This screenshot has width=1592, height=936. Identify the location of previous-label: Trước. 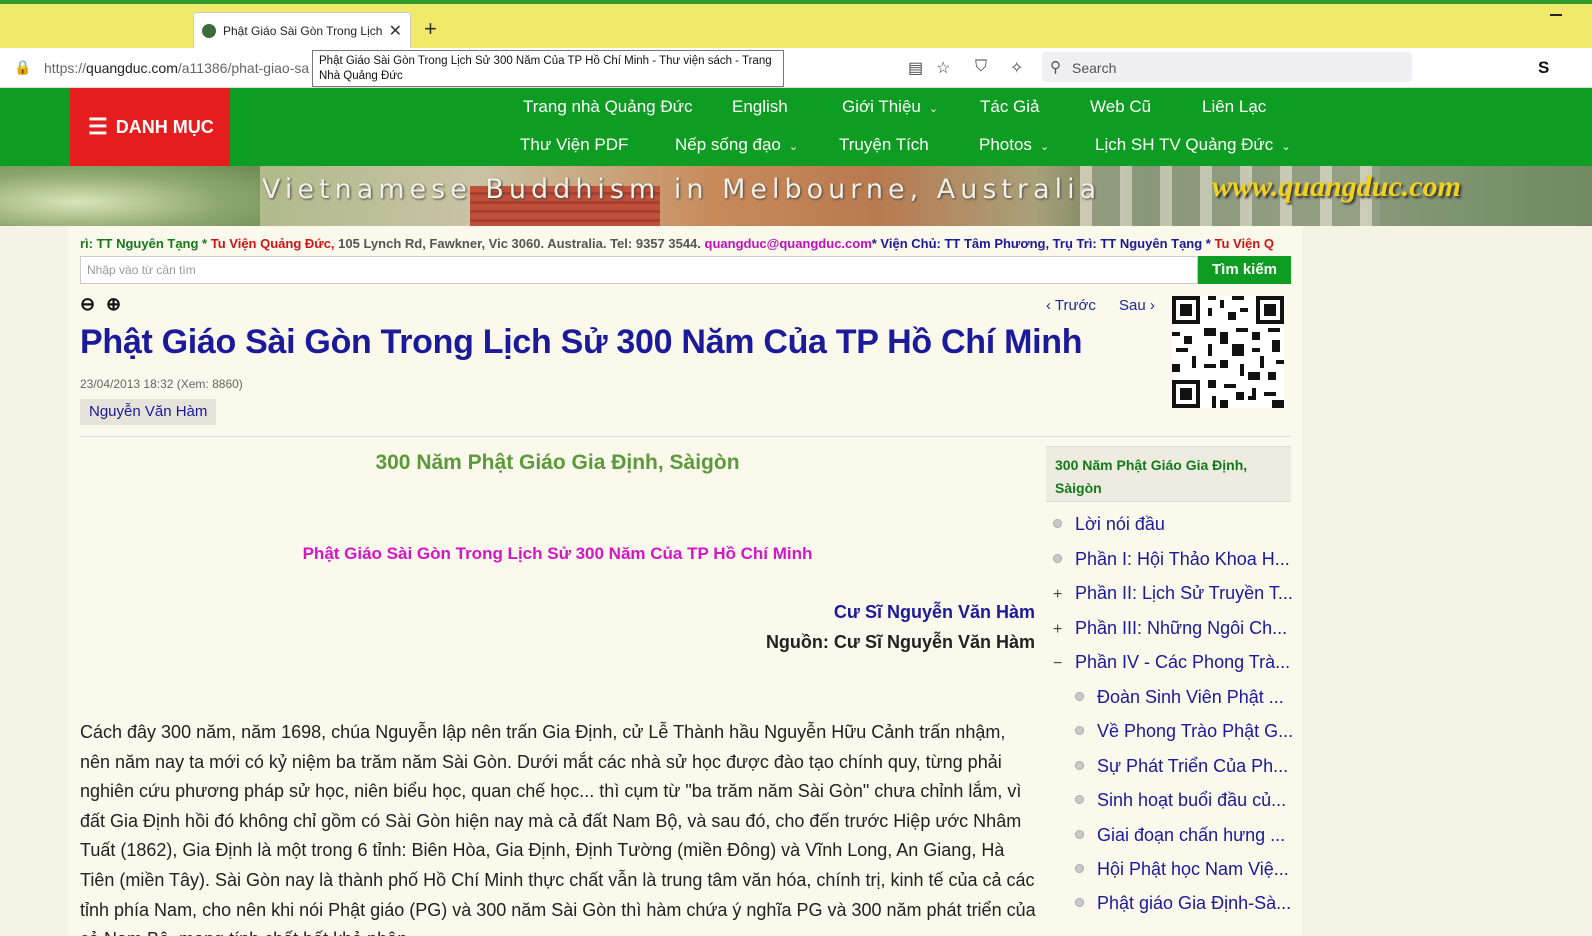
(1075, 305).